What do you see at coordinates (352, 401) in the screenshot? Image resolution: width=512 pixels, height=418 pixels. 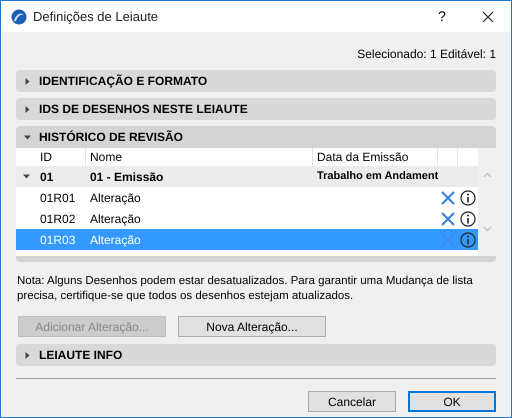 I see `cancel-button: Cancelar` at bounding box center [352, 401].